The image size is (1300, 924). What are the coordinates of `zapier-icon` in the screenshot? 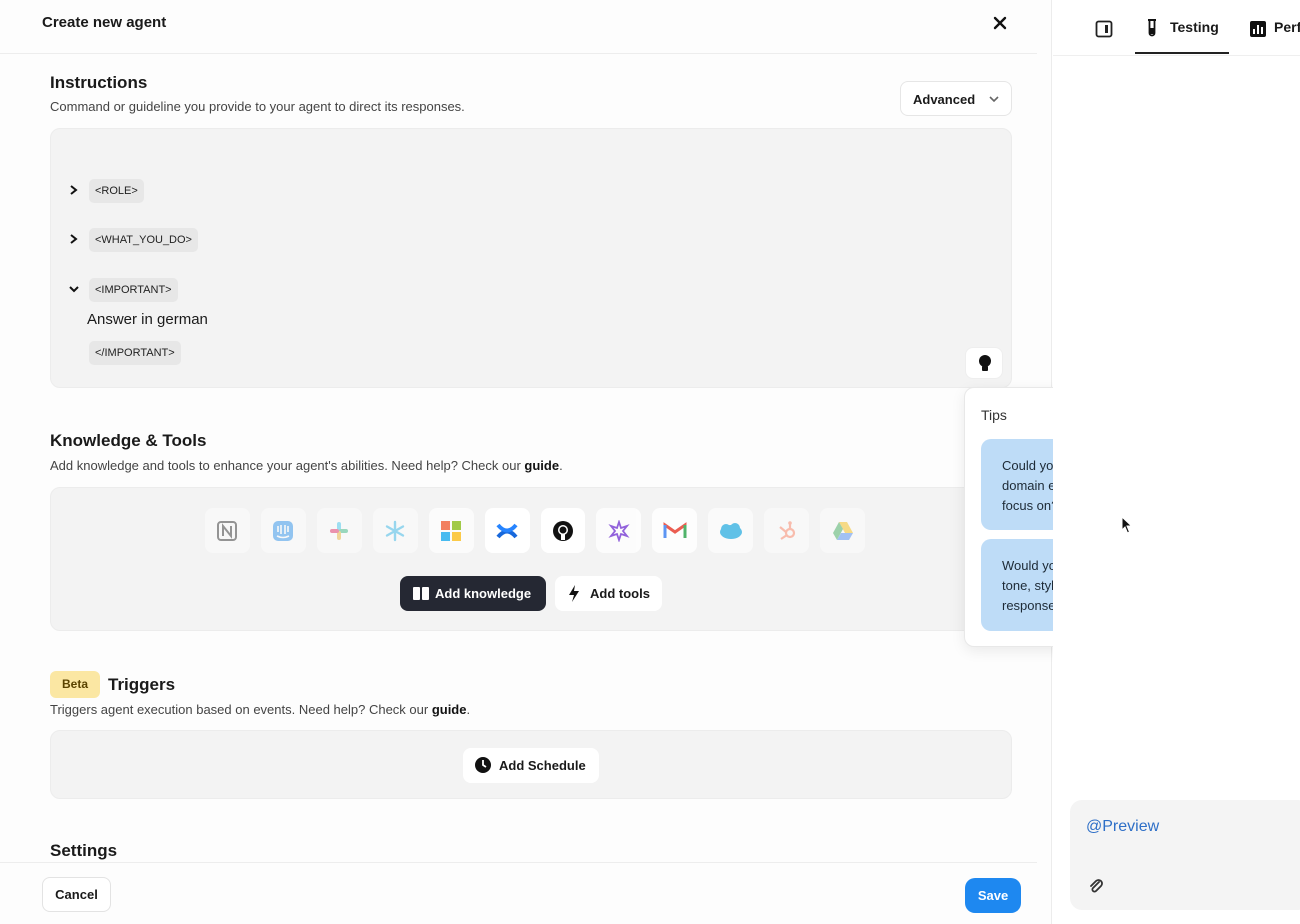 It's located at (619, 530).